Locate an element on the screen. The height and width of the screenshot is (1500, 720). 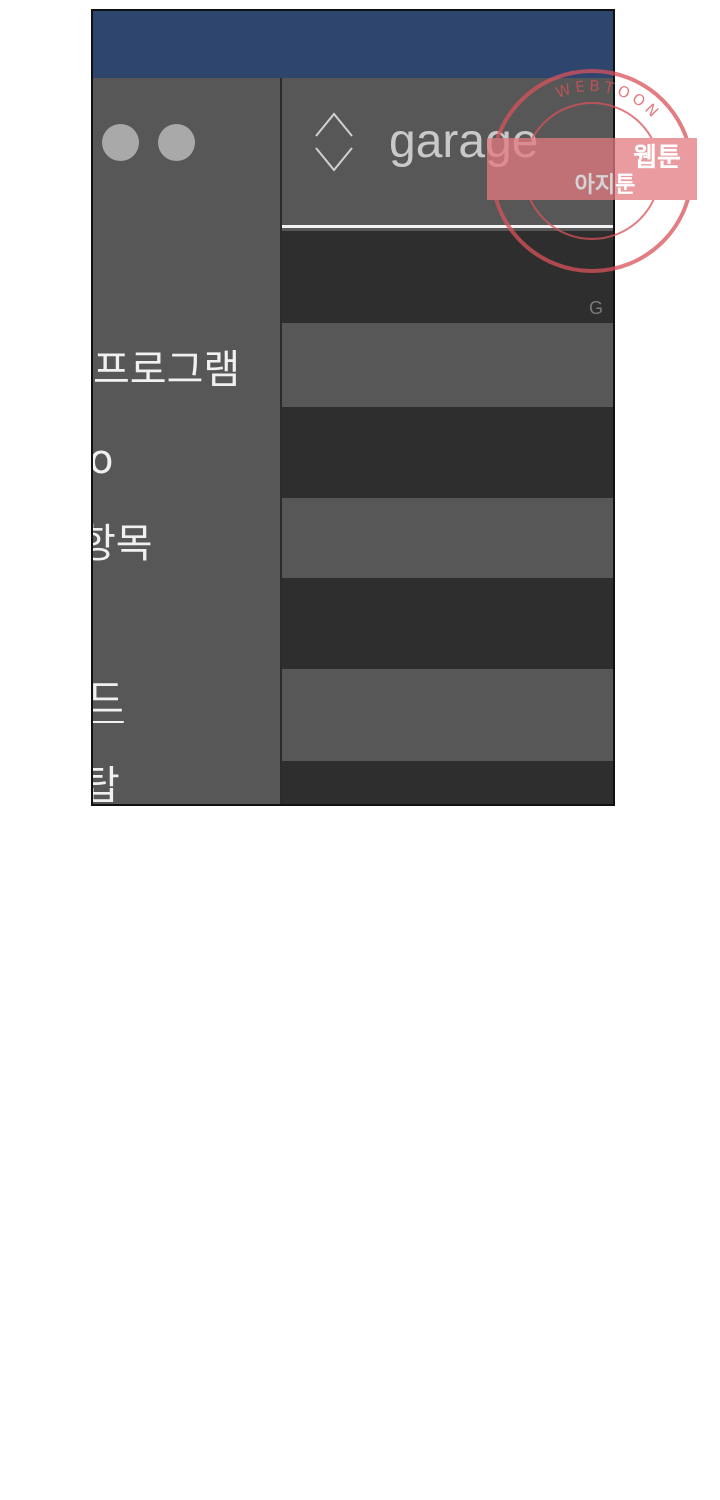
stamp-ring-text: WEBTOON is located at coordinates (606, 100).